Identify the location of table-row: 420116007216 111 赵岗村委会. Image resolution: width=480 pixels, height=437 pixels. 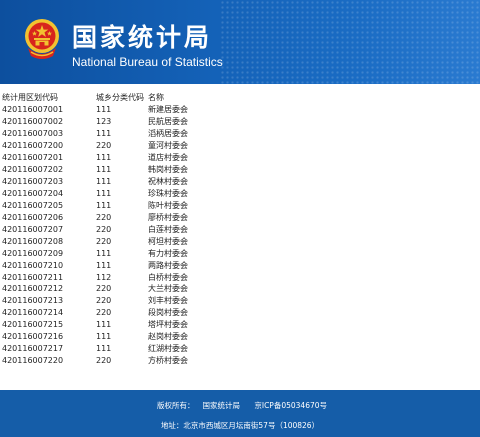
(134, 337).